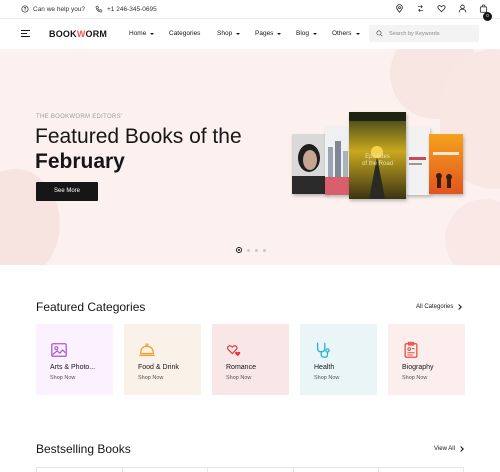  I want to click on book-cover-portrait, so click(309, 164).